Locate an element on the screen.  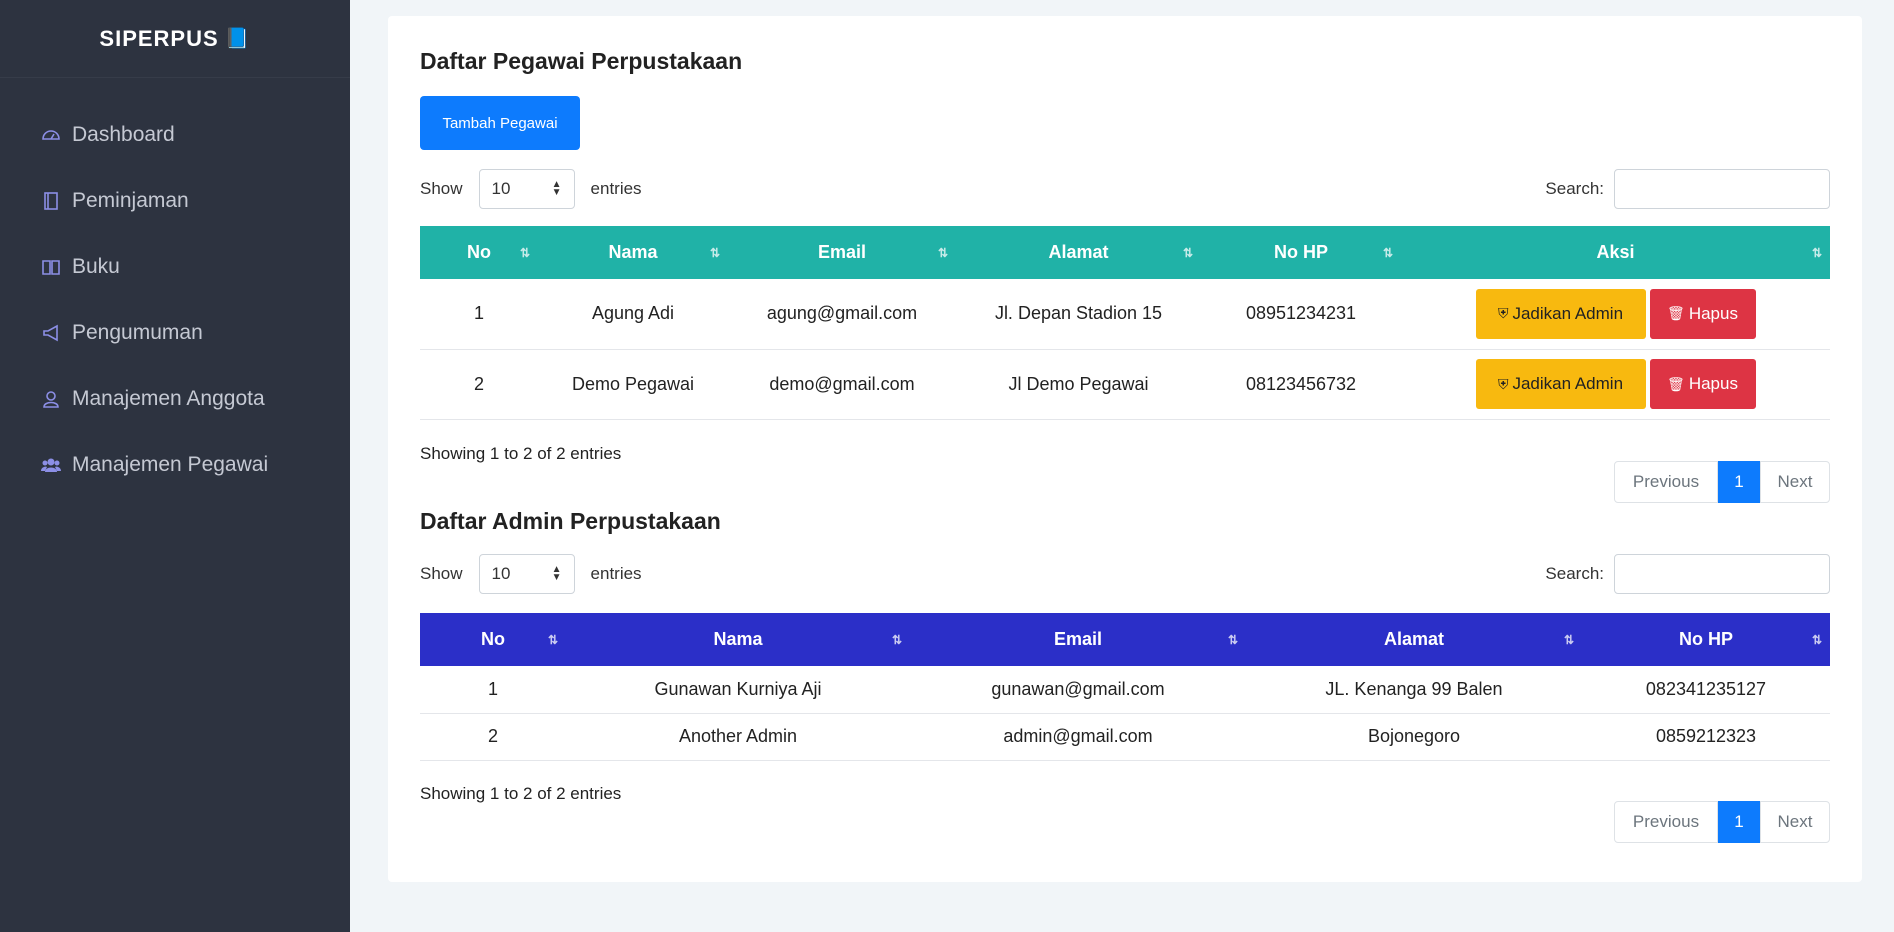
pegawai-pagination: Previous 1 Next is located at coordinates (1722, 482).